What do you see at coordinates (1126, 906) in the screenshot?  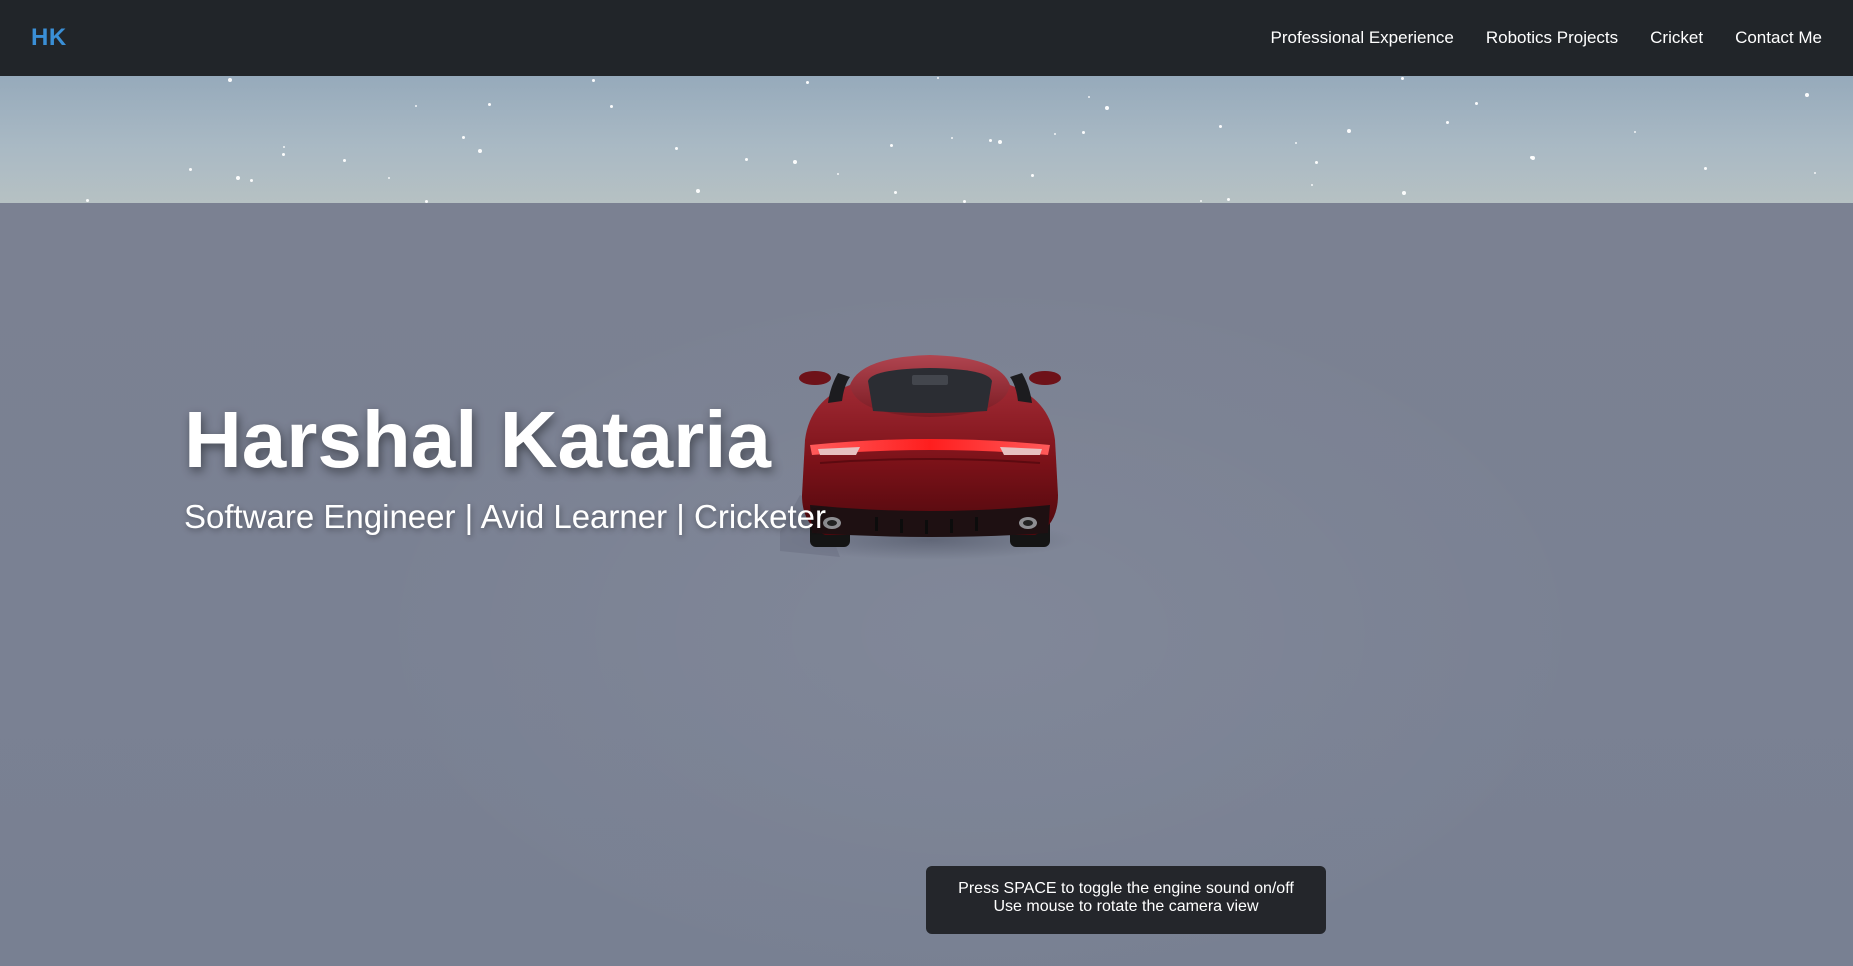 I see `hint-line-camera: Use mouse to rotate the camera view` at bounding box center [1126, 906].